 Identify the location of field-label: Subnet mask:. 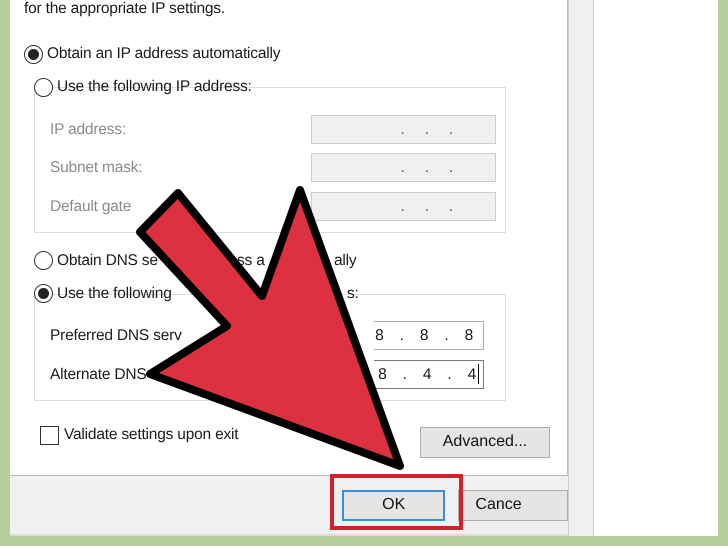
(97, 168).